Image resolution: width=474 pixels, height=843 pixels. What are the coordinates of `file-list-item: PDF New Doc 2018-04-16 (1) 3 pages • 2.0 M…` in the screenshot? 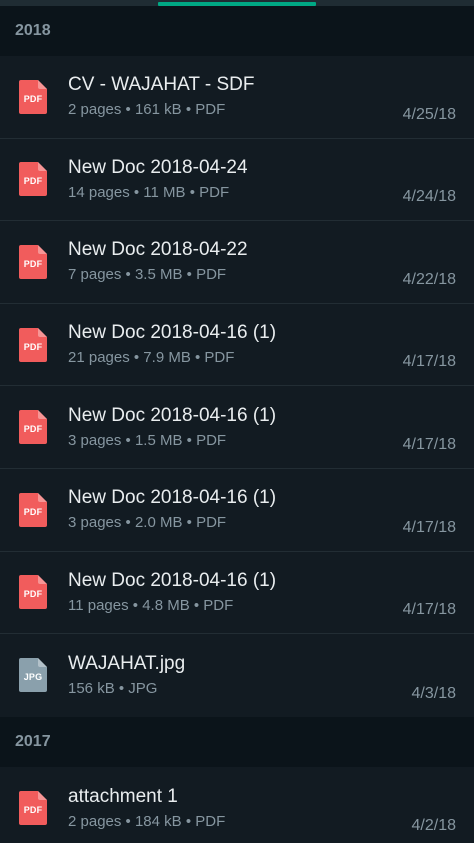 It's located at (237, 510).